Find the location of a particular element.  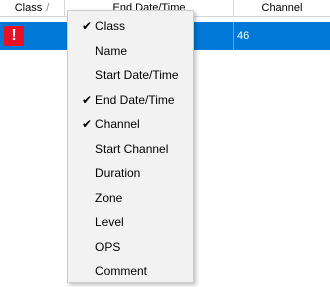

menu-item-label: Start Channel is located at coordinates (132, 148).